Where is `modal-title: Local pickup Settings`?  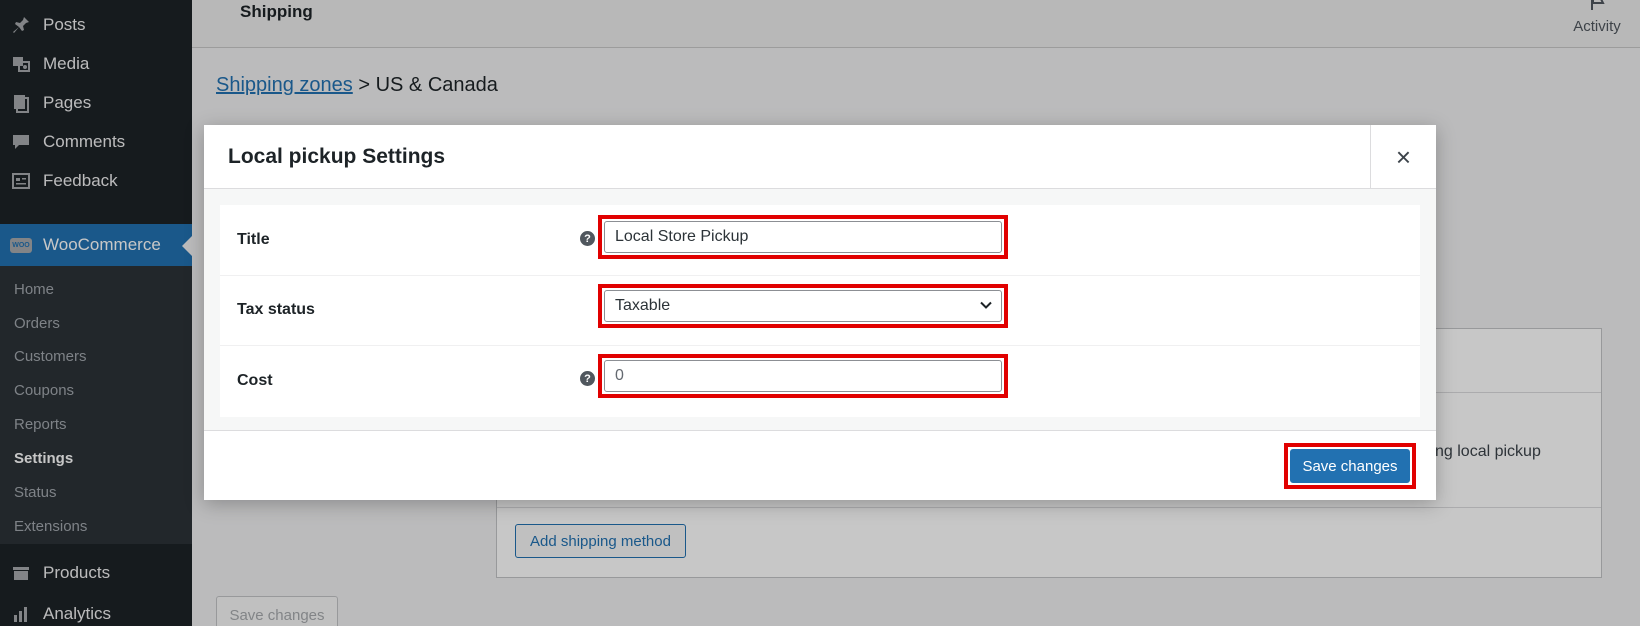 modal-title: Local pickup Settings is located at coordinates (337, 156).